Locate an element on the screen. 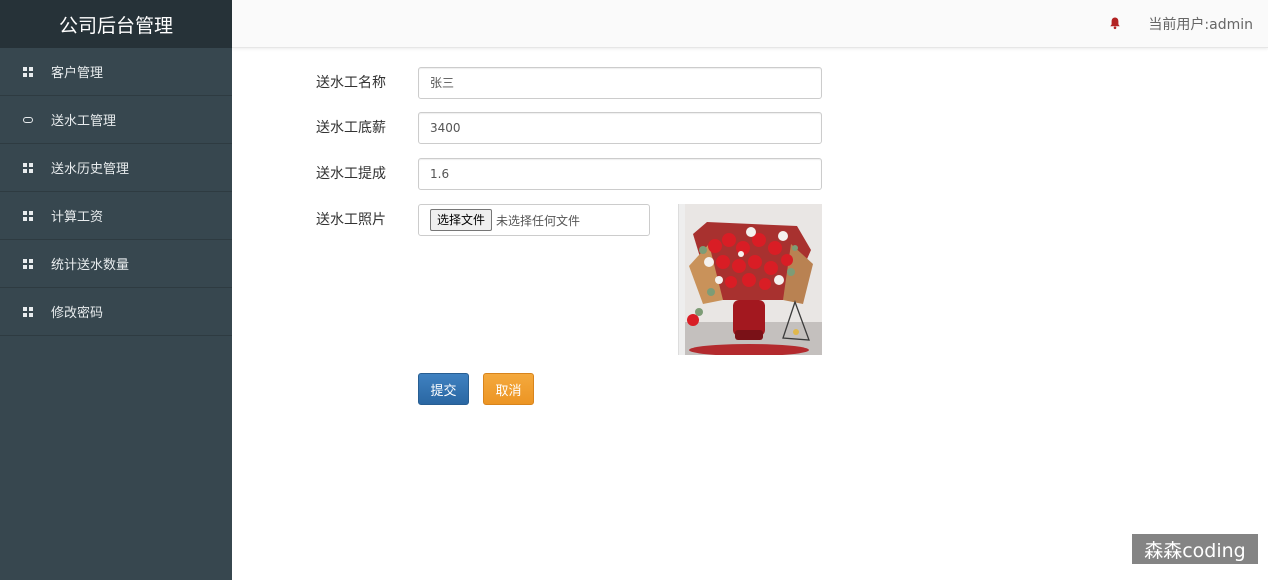 The height and width of the screenshot is (580, 1268). form-row-name: 送水工名称 张三 is located at coordinates (569, 83).